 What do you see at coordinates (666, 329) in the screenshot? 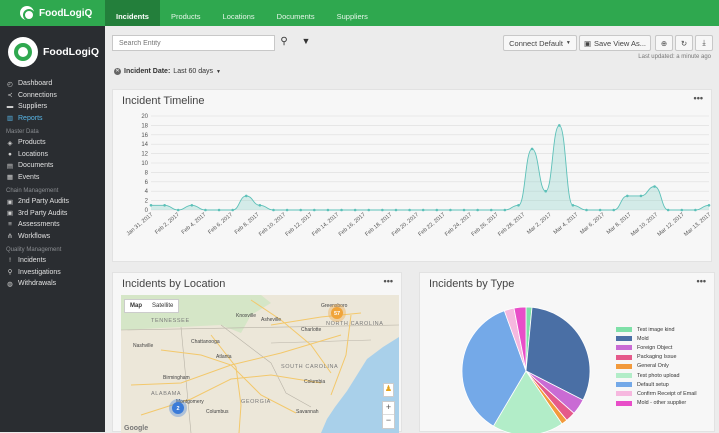
I see `legend-item: Test image kind` at bounding box center [666, 329].